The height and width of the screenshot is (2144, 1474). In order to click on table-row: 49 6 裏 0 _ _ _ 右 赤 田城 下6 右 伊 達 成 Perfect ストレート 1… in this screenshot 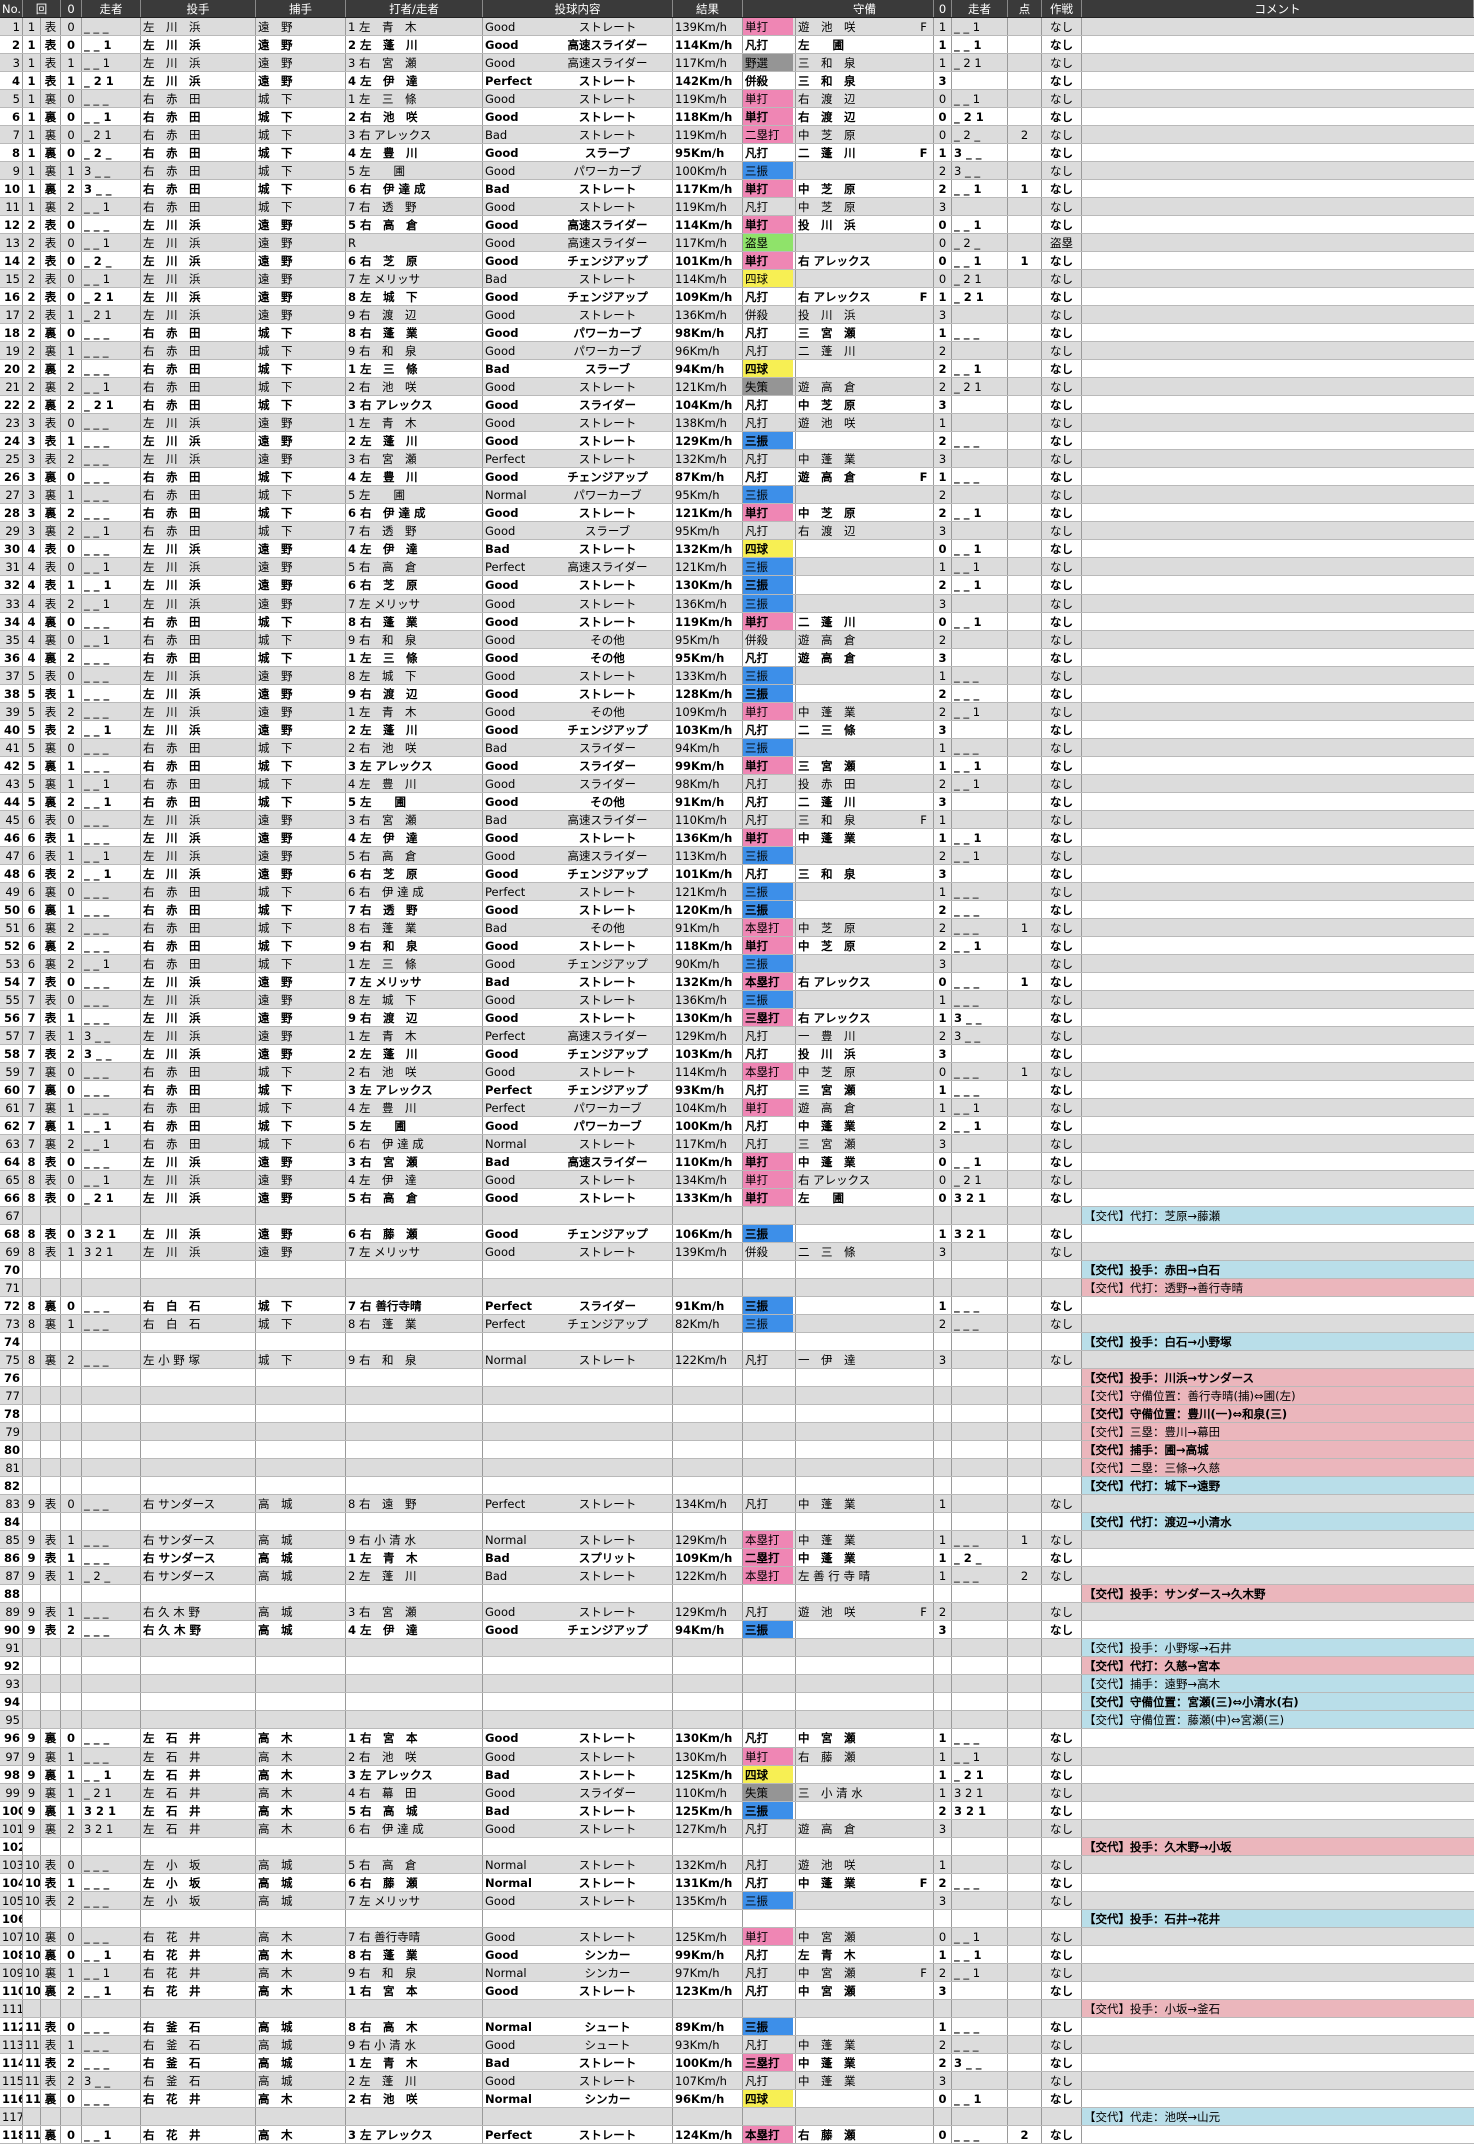, I will do `click(737, 891)`.